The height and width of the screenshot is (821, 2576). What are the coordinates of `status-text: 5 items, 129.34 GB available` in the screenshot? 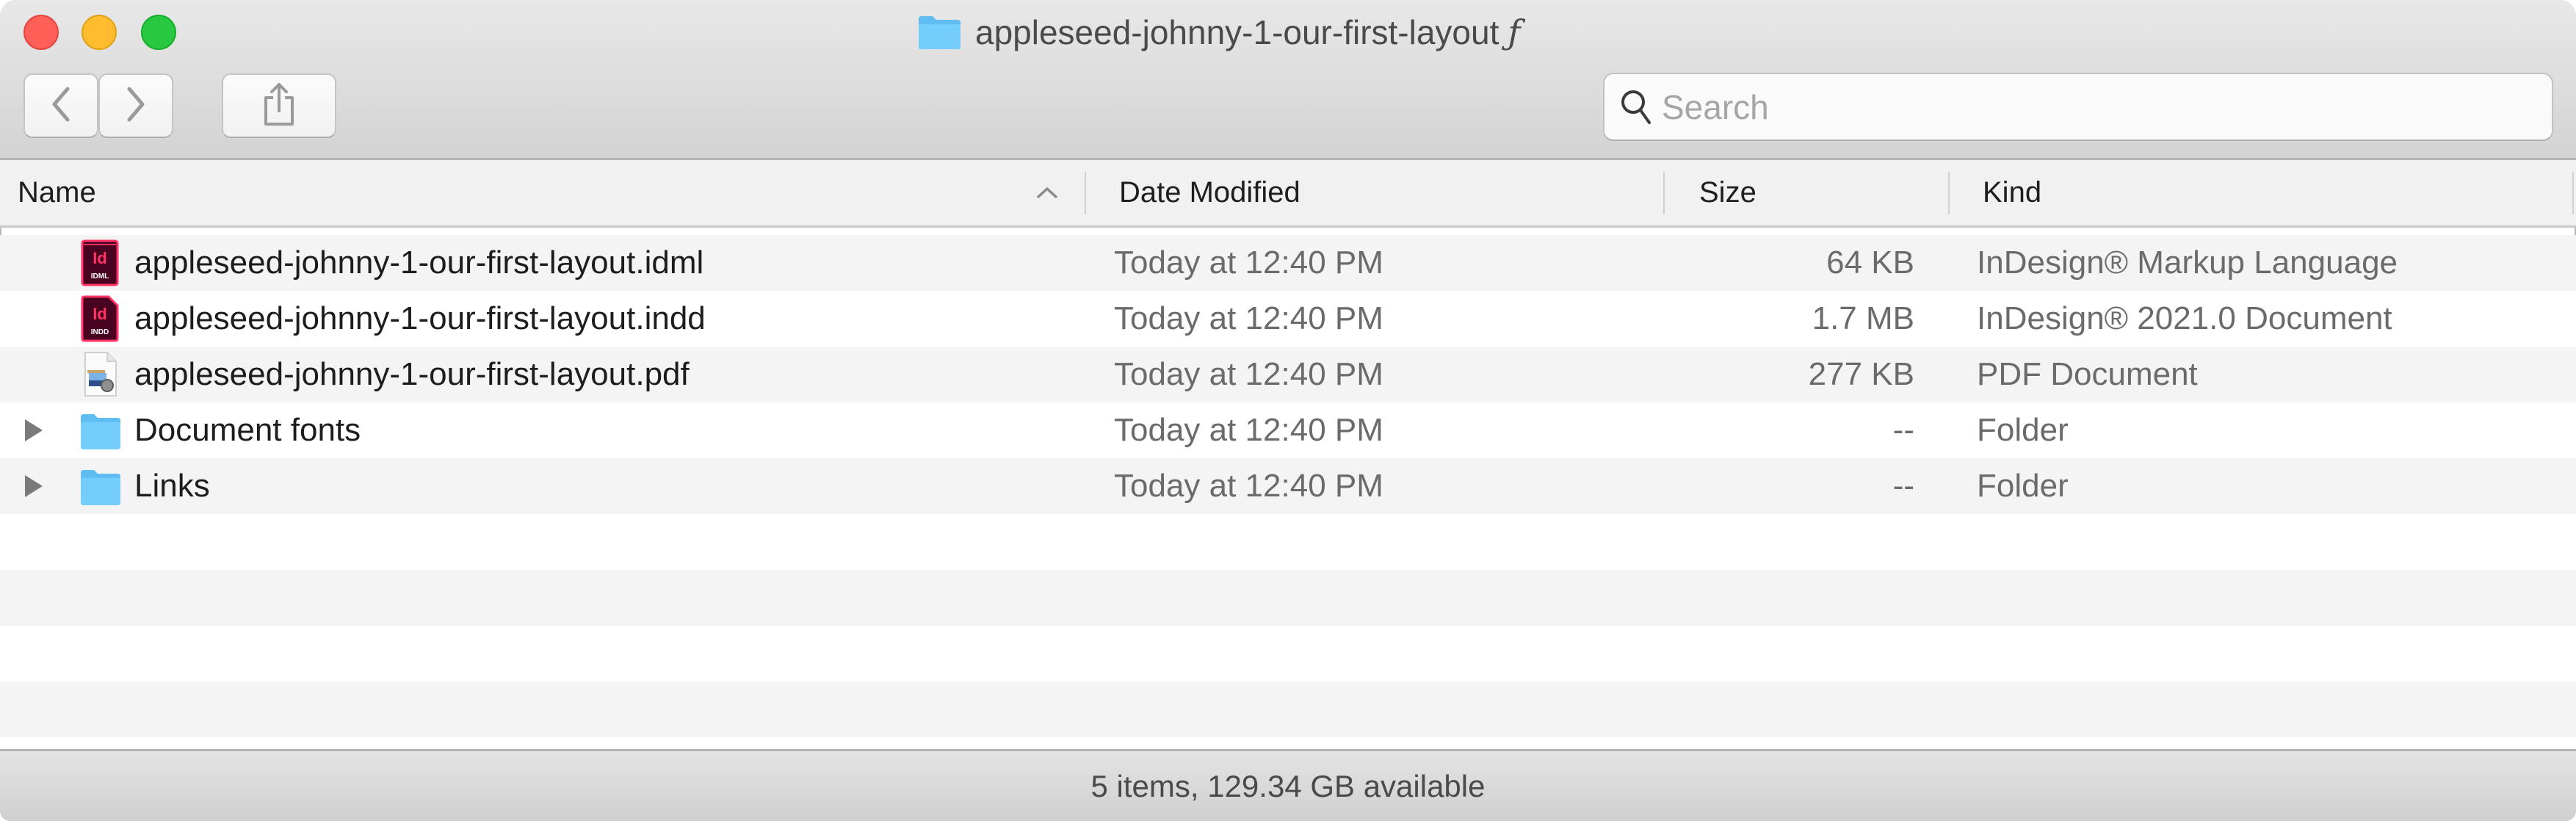 It's located at (1288, 785).